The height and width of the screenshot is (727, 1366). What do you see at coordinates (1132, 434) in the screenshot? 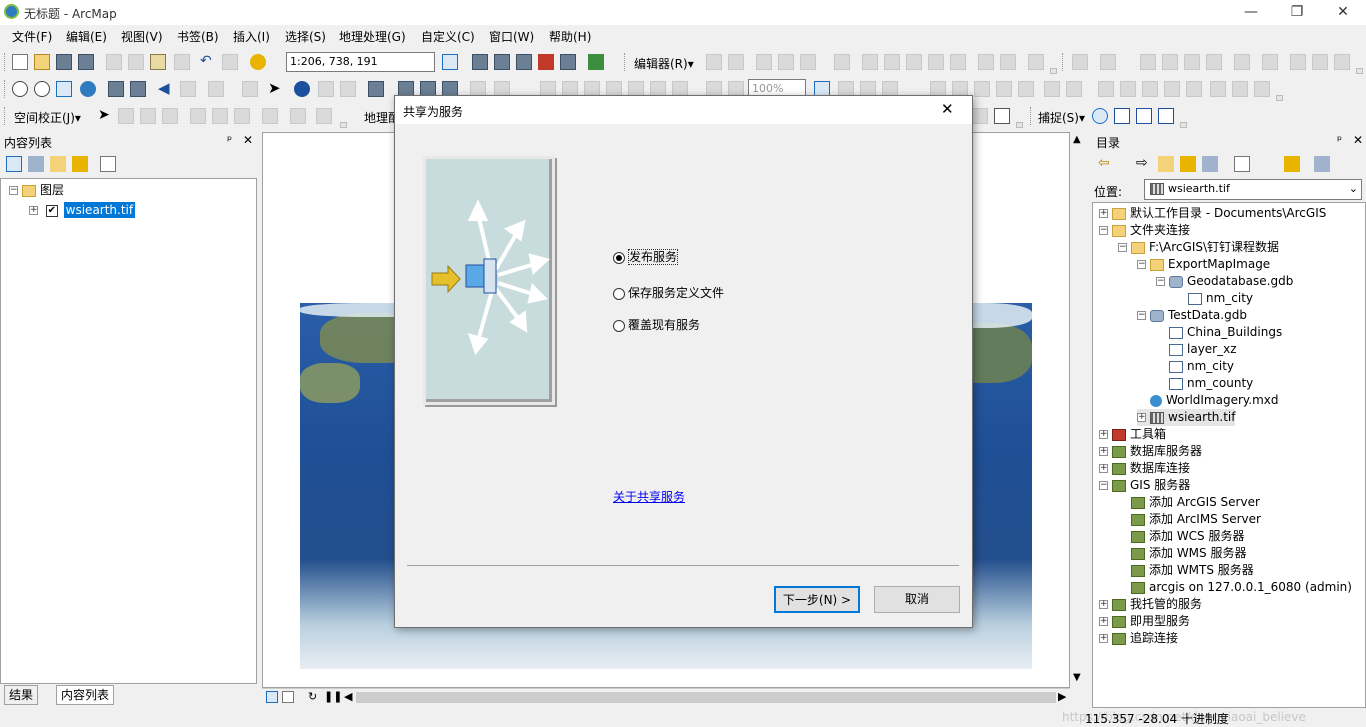
I see `catalog-tree-item: + 工具箱` at bounding box center [1132, 434].